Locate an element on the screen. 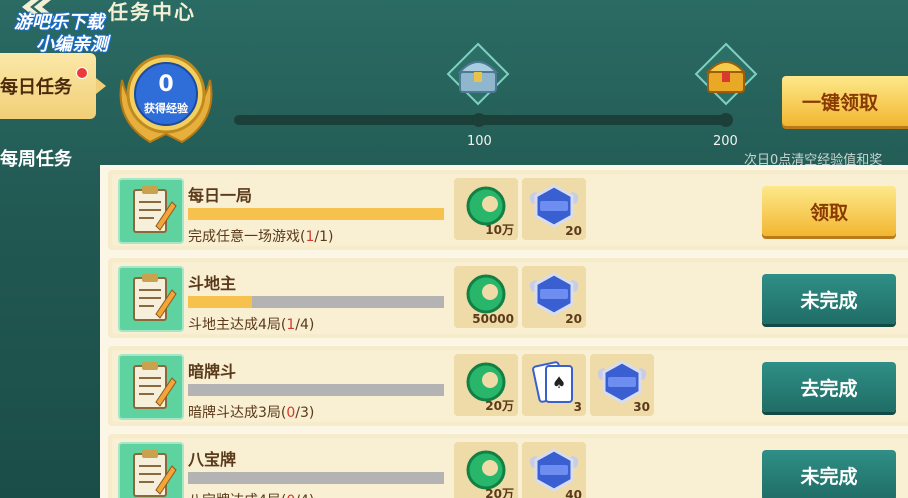  task-name: 八宝牌 is located at coordinates (212, 459).